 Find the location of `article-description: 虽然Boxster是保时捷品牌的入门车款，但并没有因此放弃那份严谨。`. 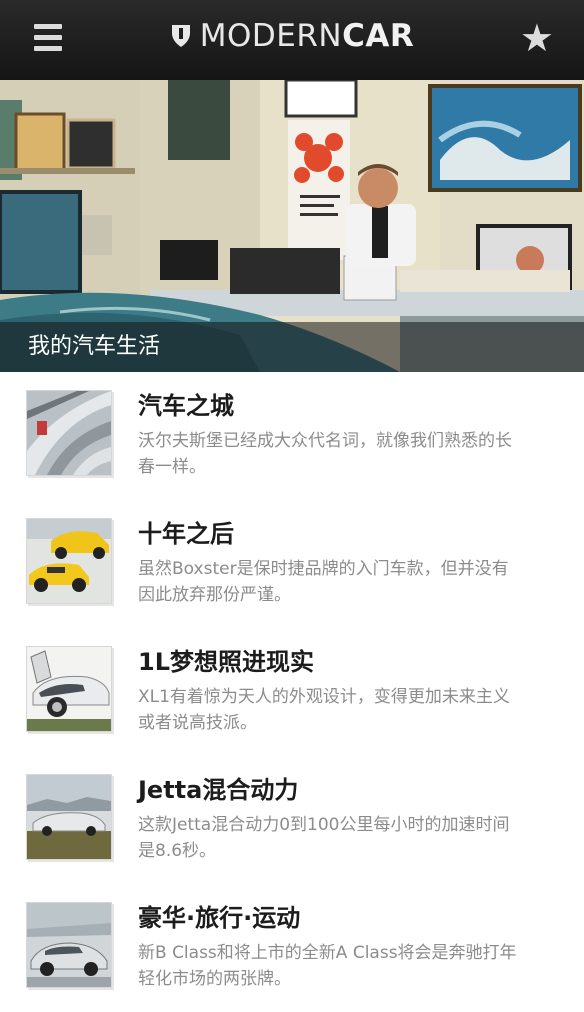

article-description: 虽然Boxster是保时捷品牌的入门车款，但并没有因此放弃那份严谨。 is located at coordinates (323, 582).